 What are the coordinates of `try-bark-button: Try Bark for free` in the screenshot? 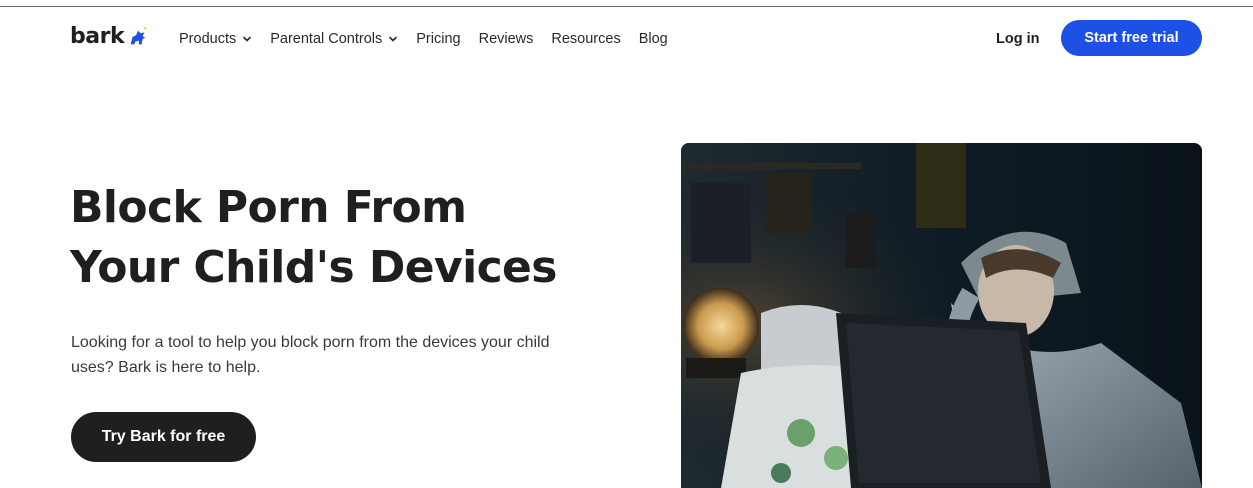 It's located at (163, 437).